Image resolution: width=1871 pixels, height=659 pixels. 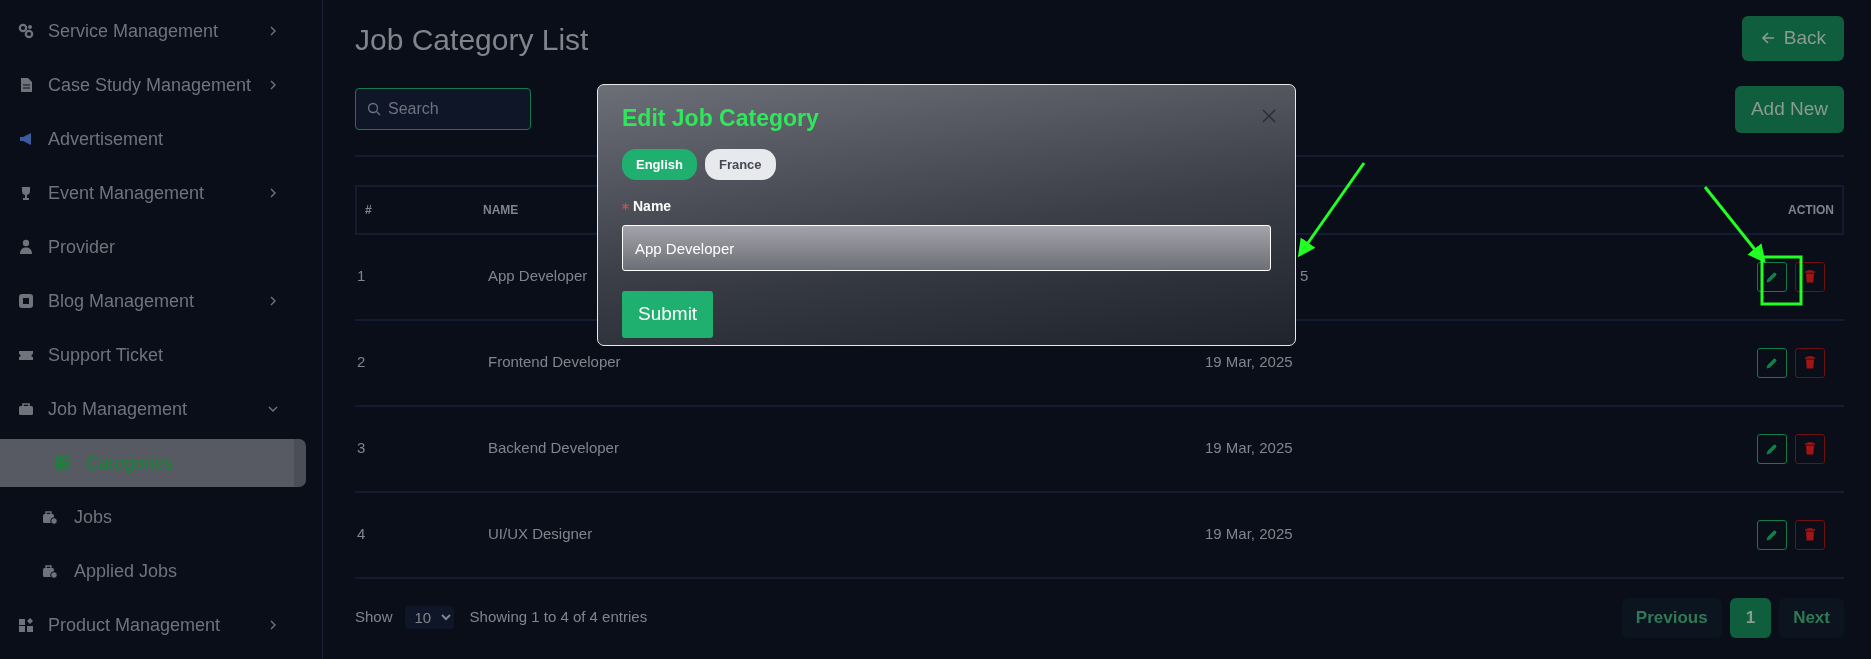 I want to click on column-header: ACTION, so click(x=1811, y=209).